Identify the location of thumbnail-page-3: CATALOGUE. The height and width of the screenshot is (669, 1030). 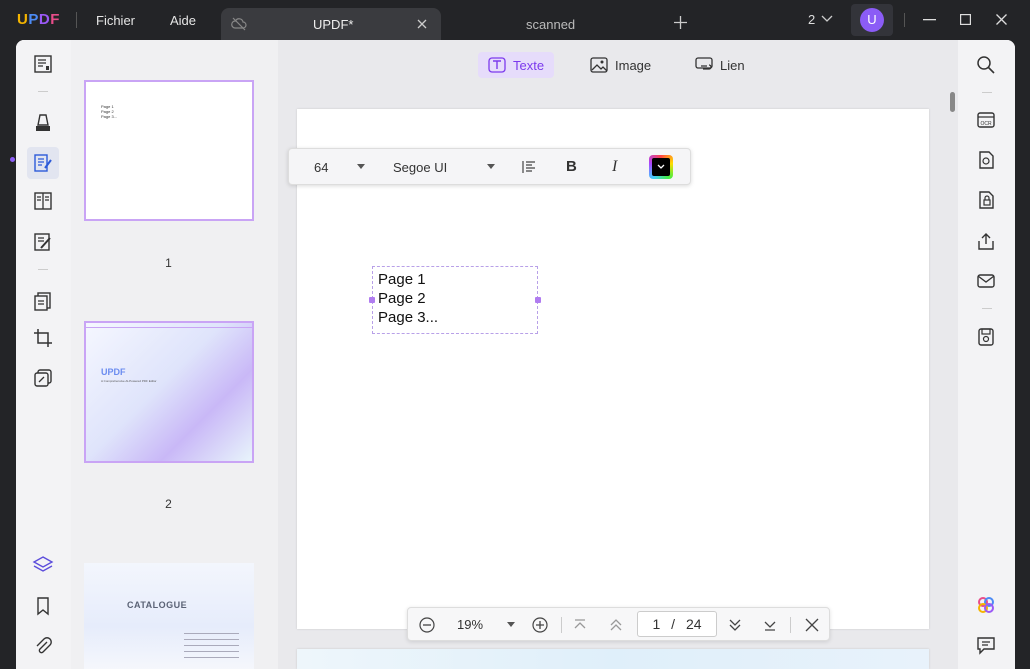
(169, 616).